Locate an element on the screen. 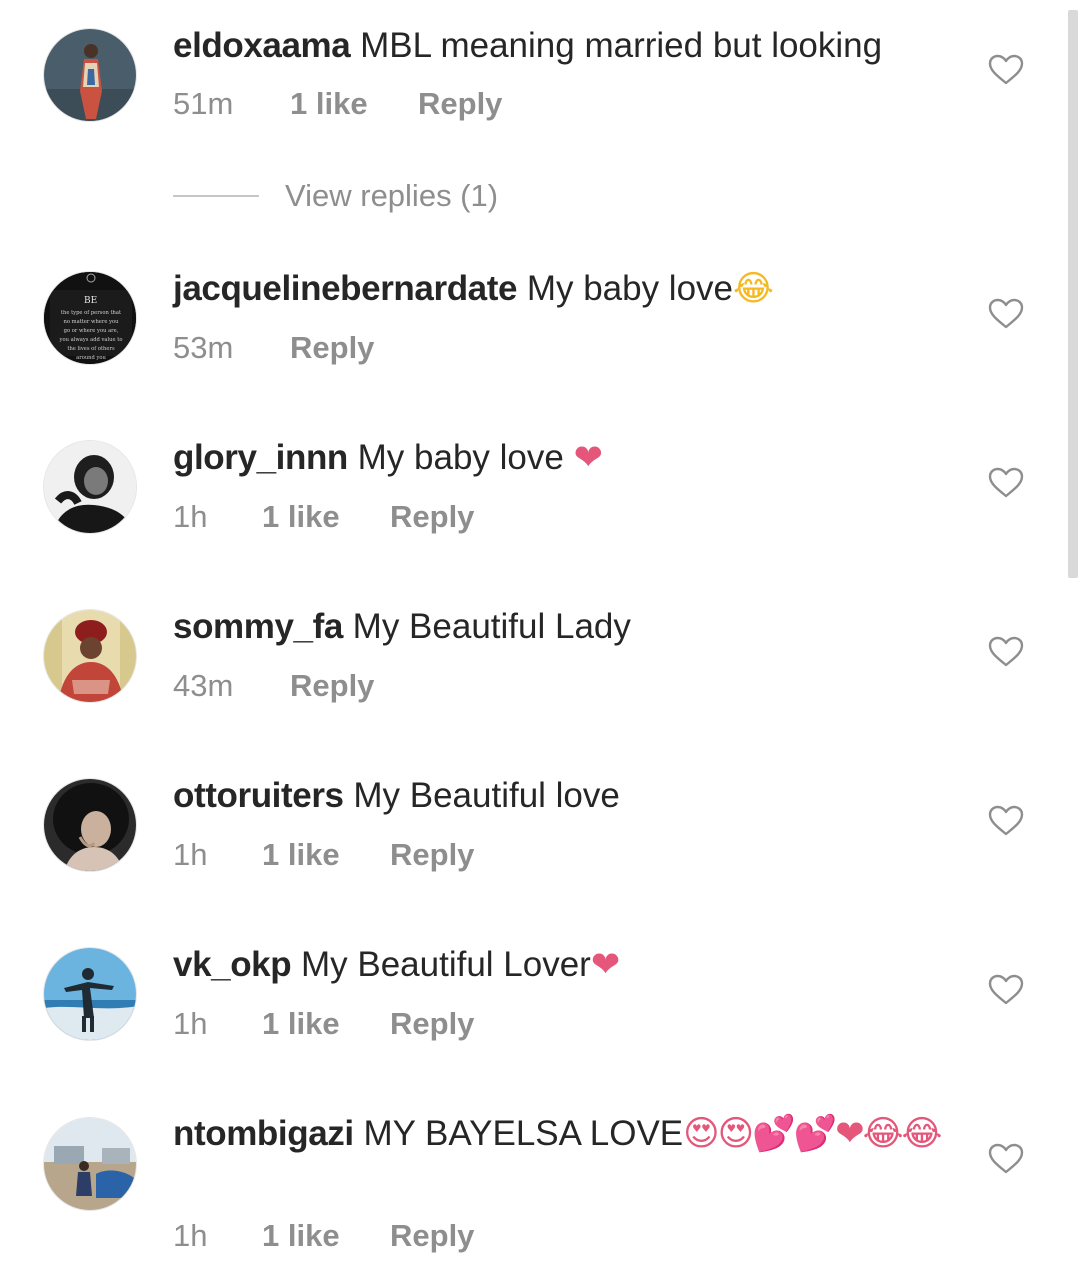 The height and width of the screenshot is (1288, 1080). comment-text: vk_okp My Beautiful Lover❤ is located at coordinates (568, 965).